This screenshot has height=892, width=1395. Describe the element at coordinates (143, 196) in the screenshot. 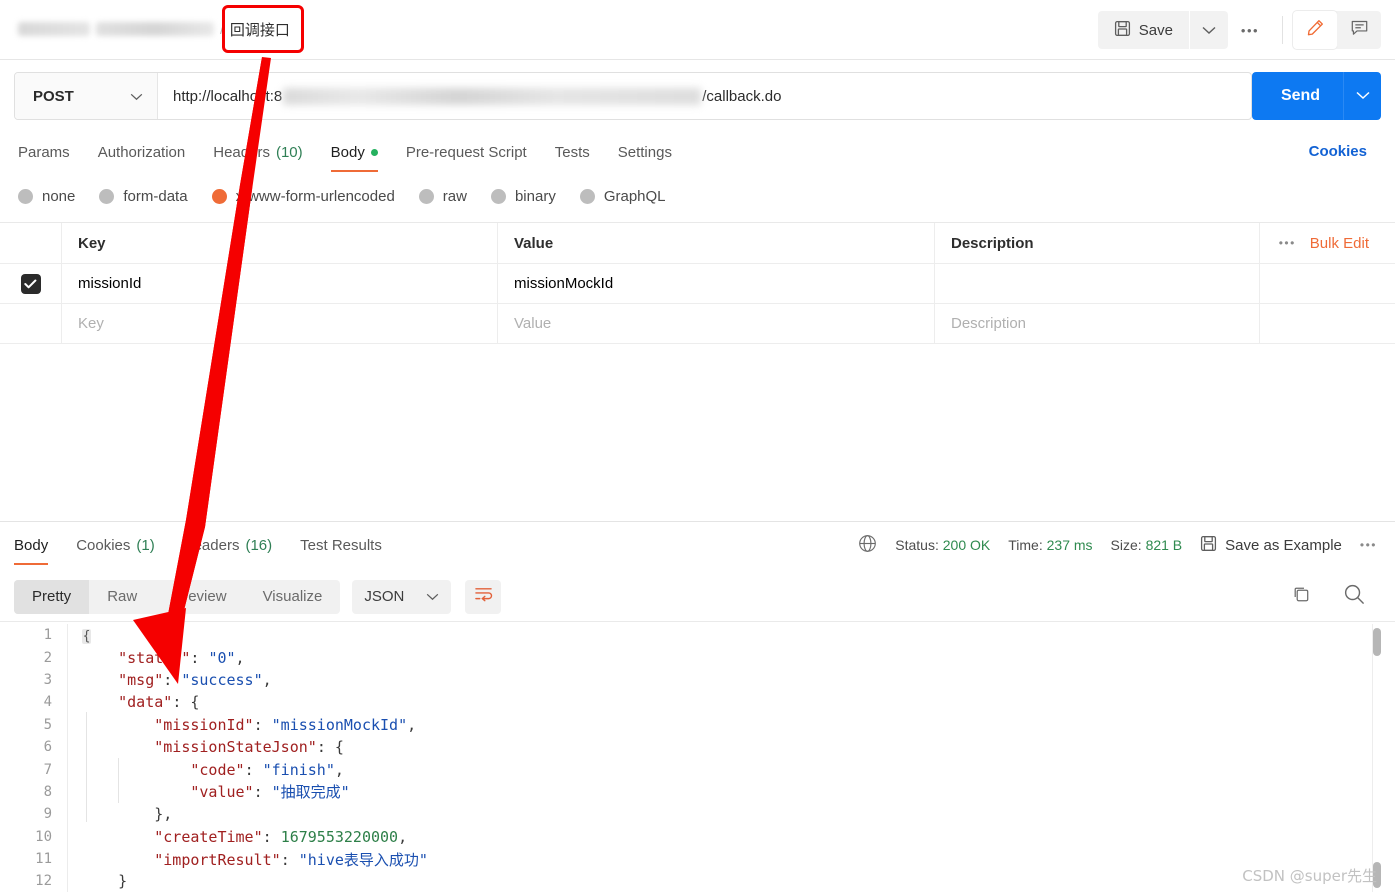

I see `body-type-form-data: form-data` at that location.